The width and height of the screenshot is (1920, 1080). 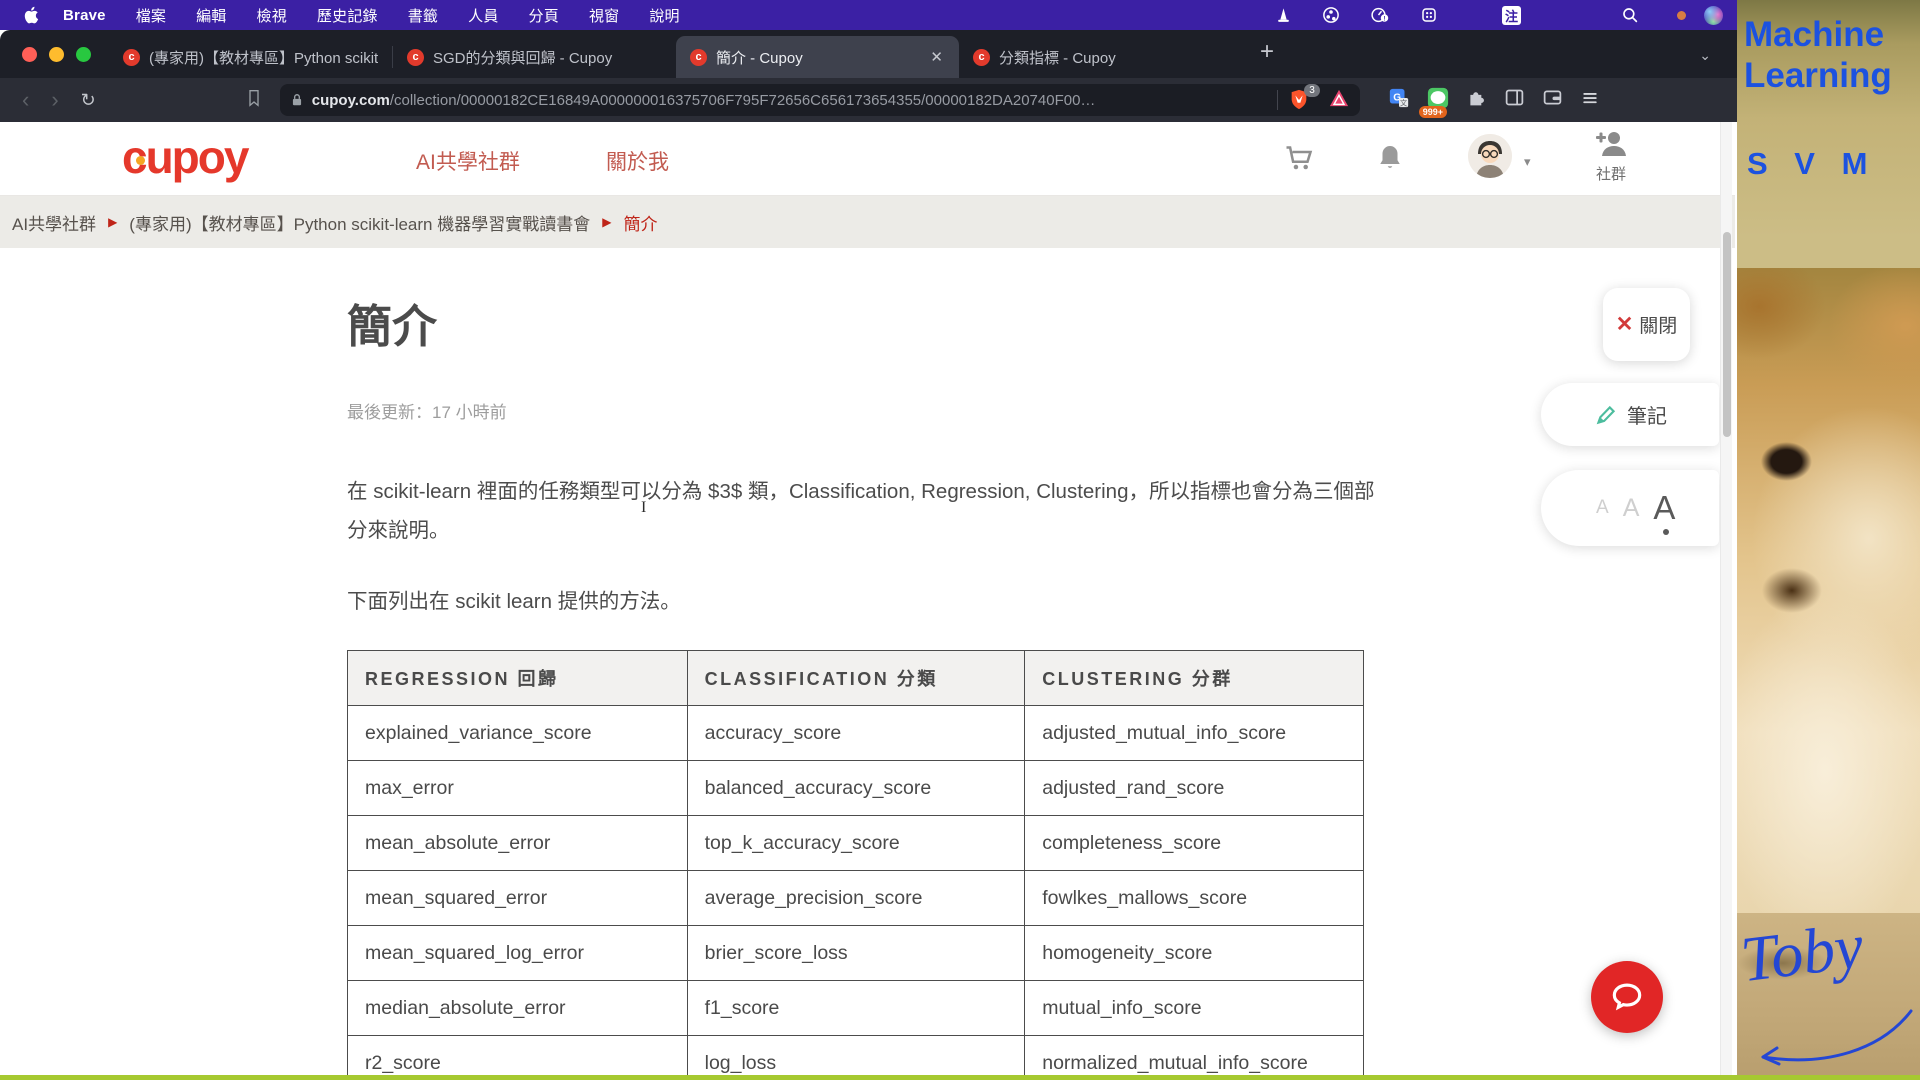 I want to click on line-extension-icon: 999+, so click(x=1433, y=102).